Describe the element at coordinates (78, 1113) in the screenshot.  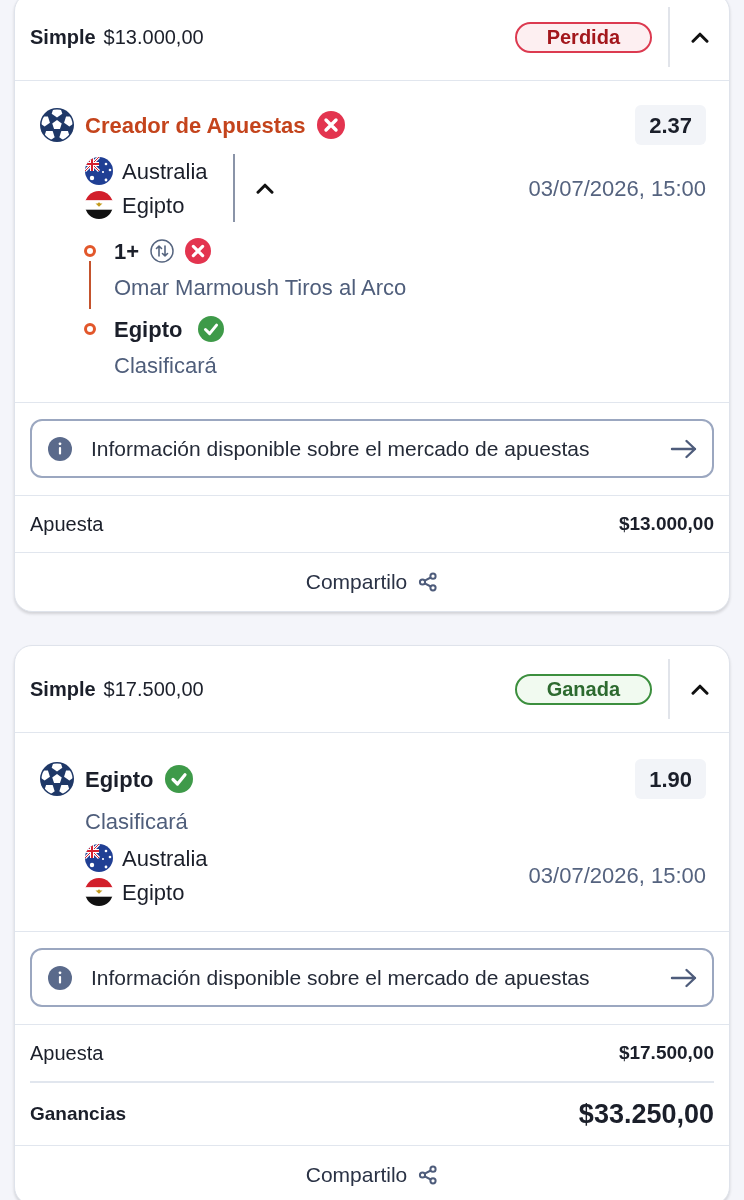
I see `row-label: Ganancias` at that location.